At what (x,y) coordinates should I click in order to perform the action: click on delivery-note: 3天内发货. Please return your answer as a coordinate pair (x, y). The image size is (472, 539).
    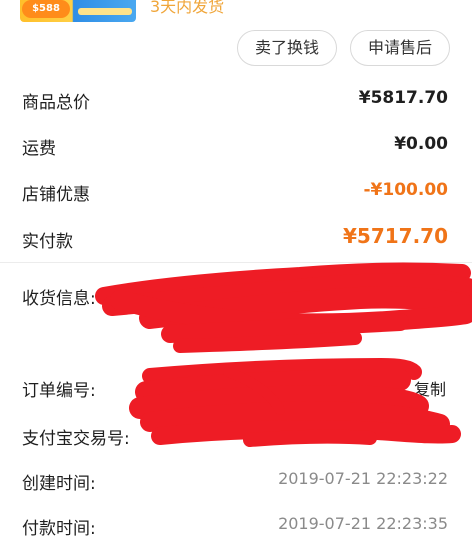
    Looking at the image, I should click on (187, 8).